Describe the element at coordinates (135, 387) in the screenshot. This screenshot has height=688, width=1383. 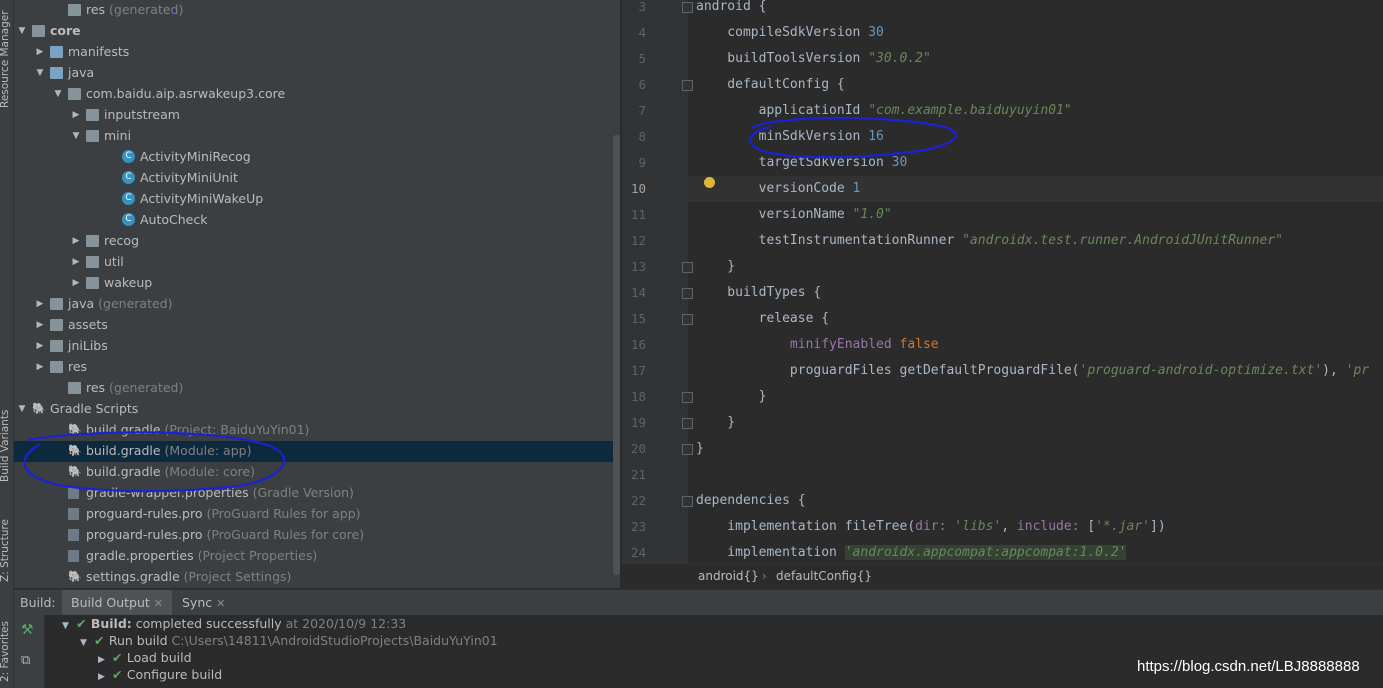
I see `tree-item-label: res (generated)` at that location.